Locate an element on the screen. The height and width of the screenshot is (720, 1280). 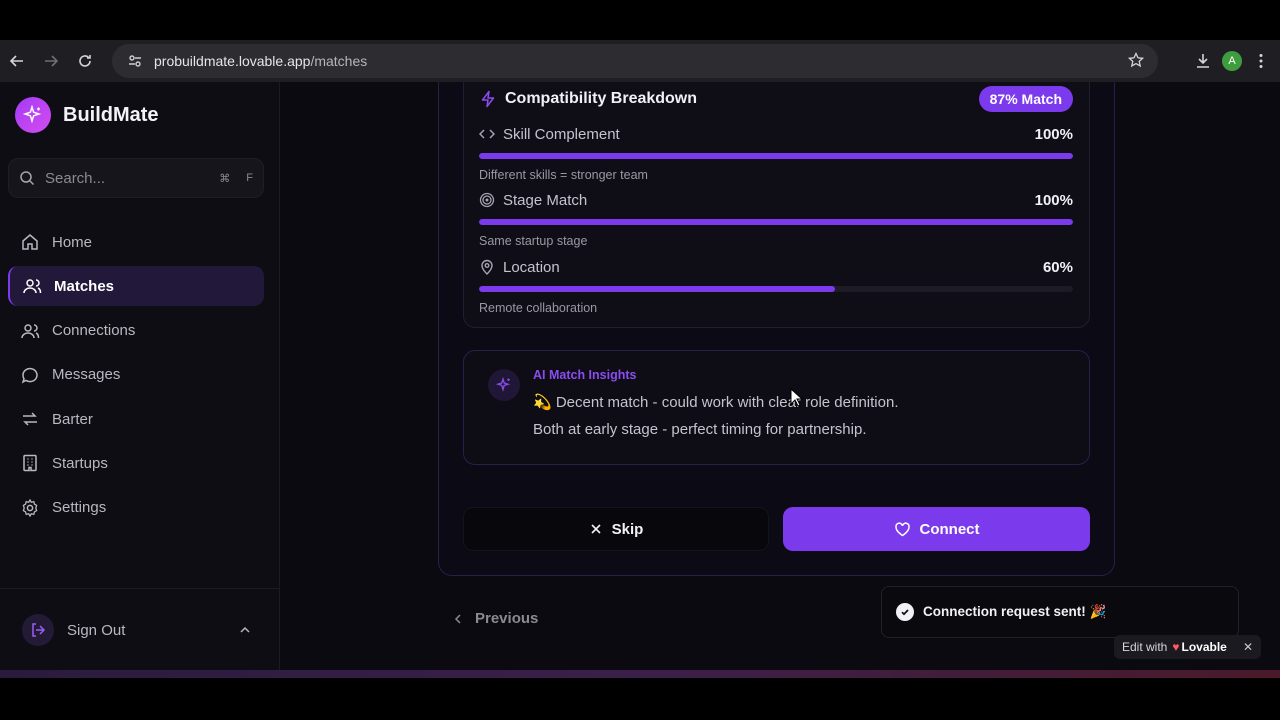
sidebar-item-label: Home is located at coordinates (72, 242).